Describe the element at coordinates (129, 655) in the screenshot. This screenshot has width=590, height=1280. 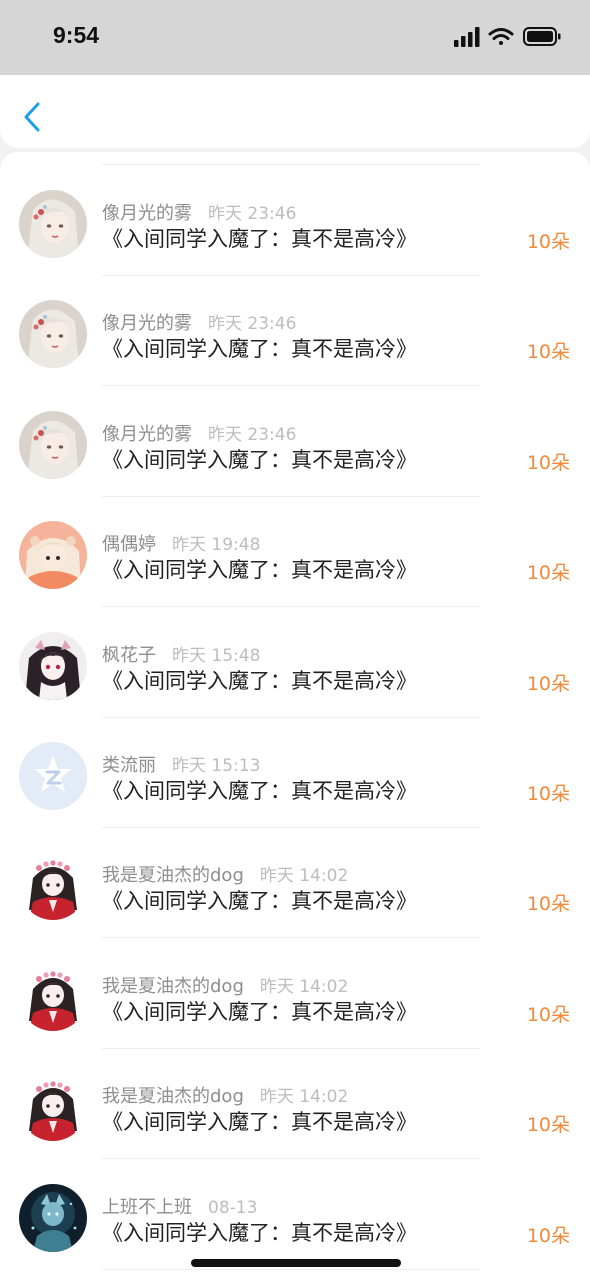
I see `username: 枫花子` at that location.